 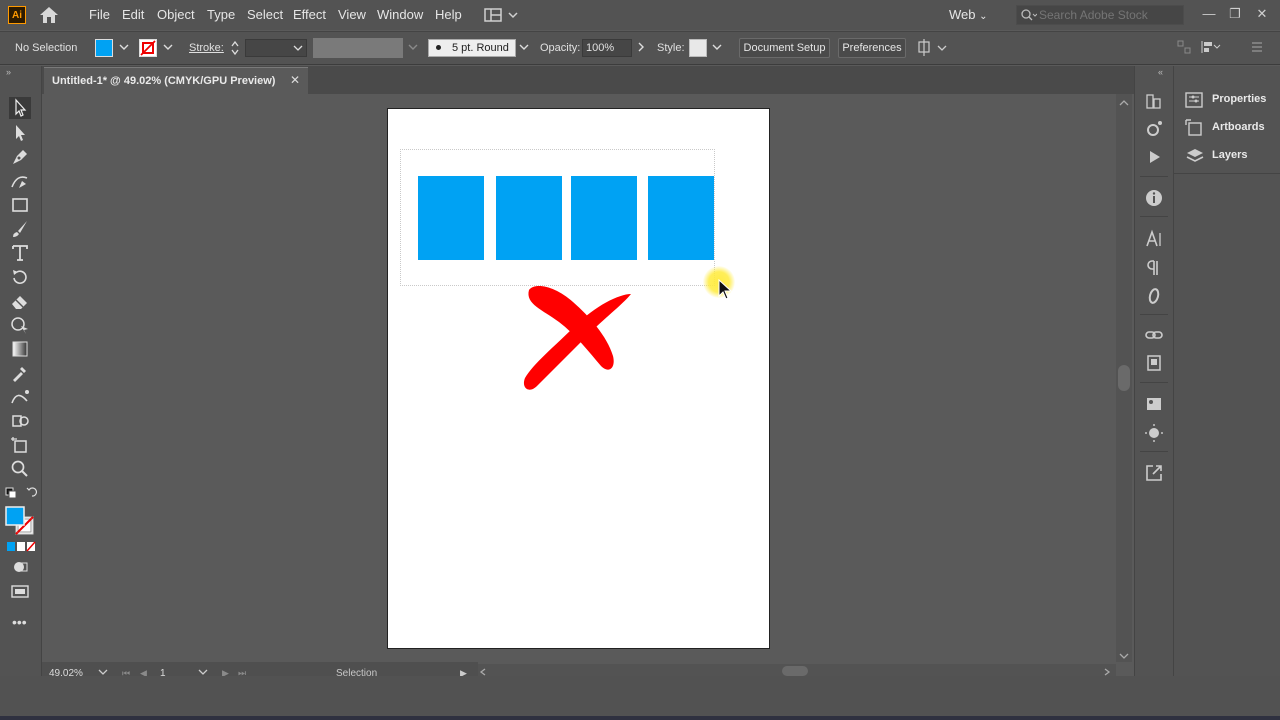 What do you see at coordinates (1230, 128) in the screenshot?
I see `artboards-panel-tab: Artboards` at bounding box center [1230, 128].